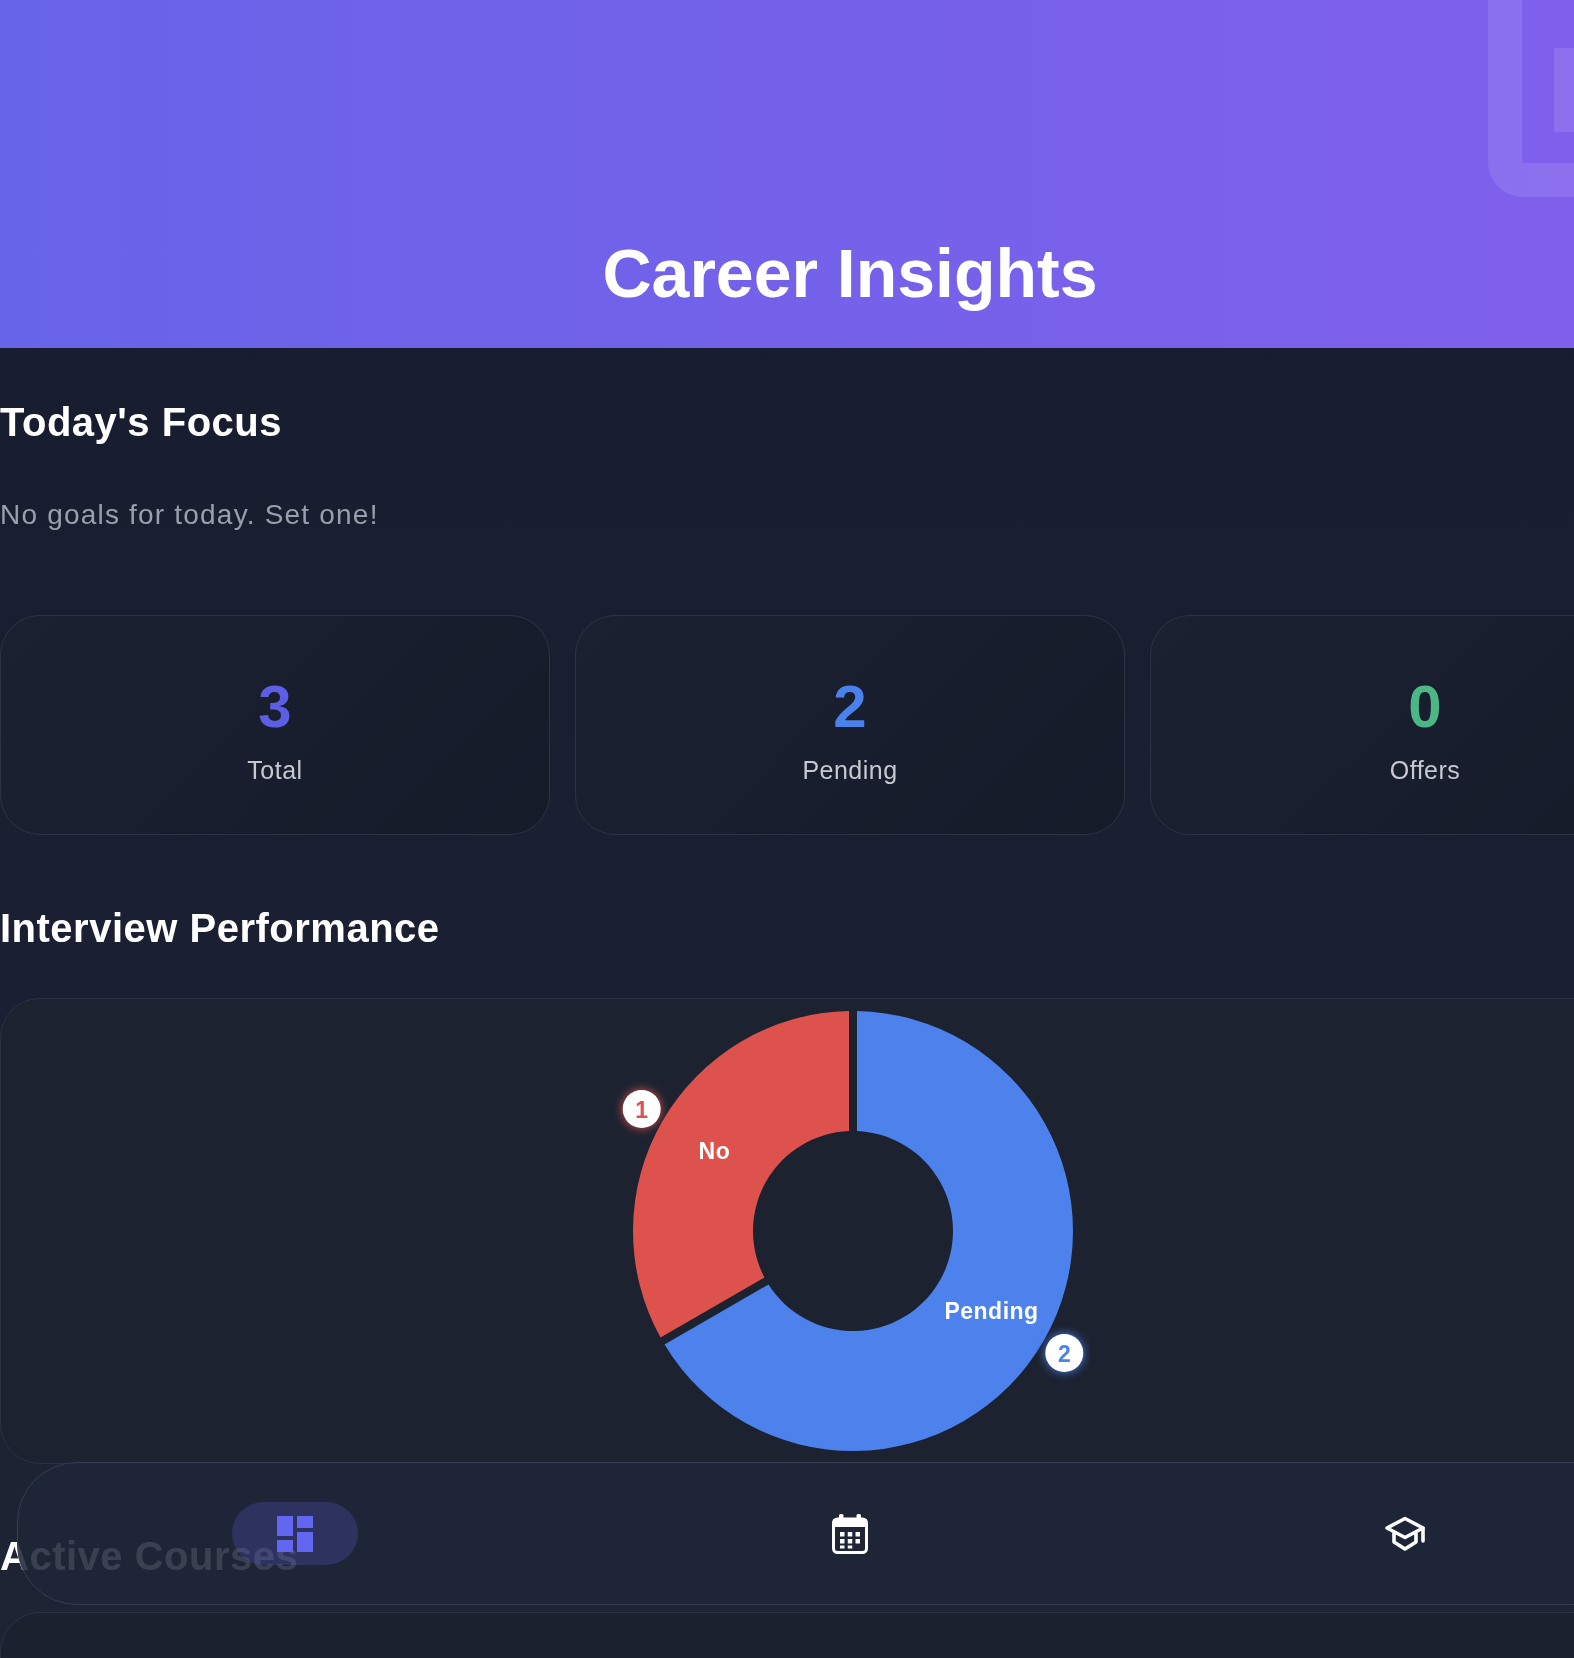  Describe the element at coordinates (141, 422) in the screenshot. I see `section-heading: Today's Focus` at that location.